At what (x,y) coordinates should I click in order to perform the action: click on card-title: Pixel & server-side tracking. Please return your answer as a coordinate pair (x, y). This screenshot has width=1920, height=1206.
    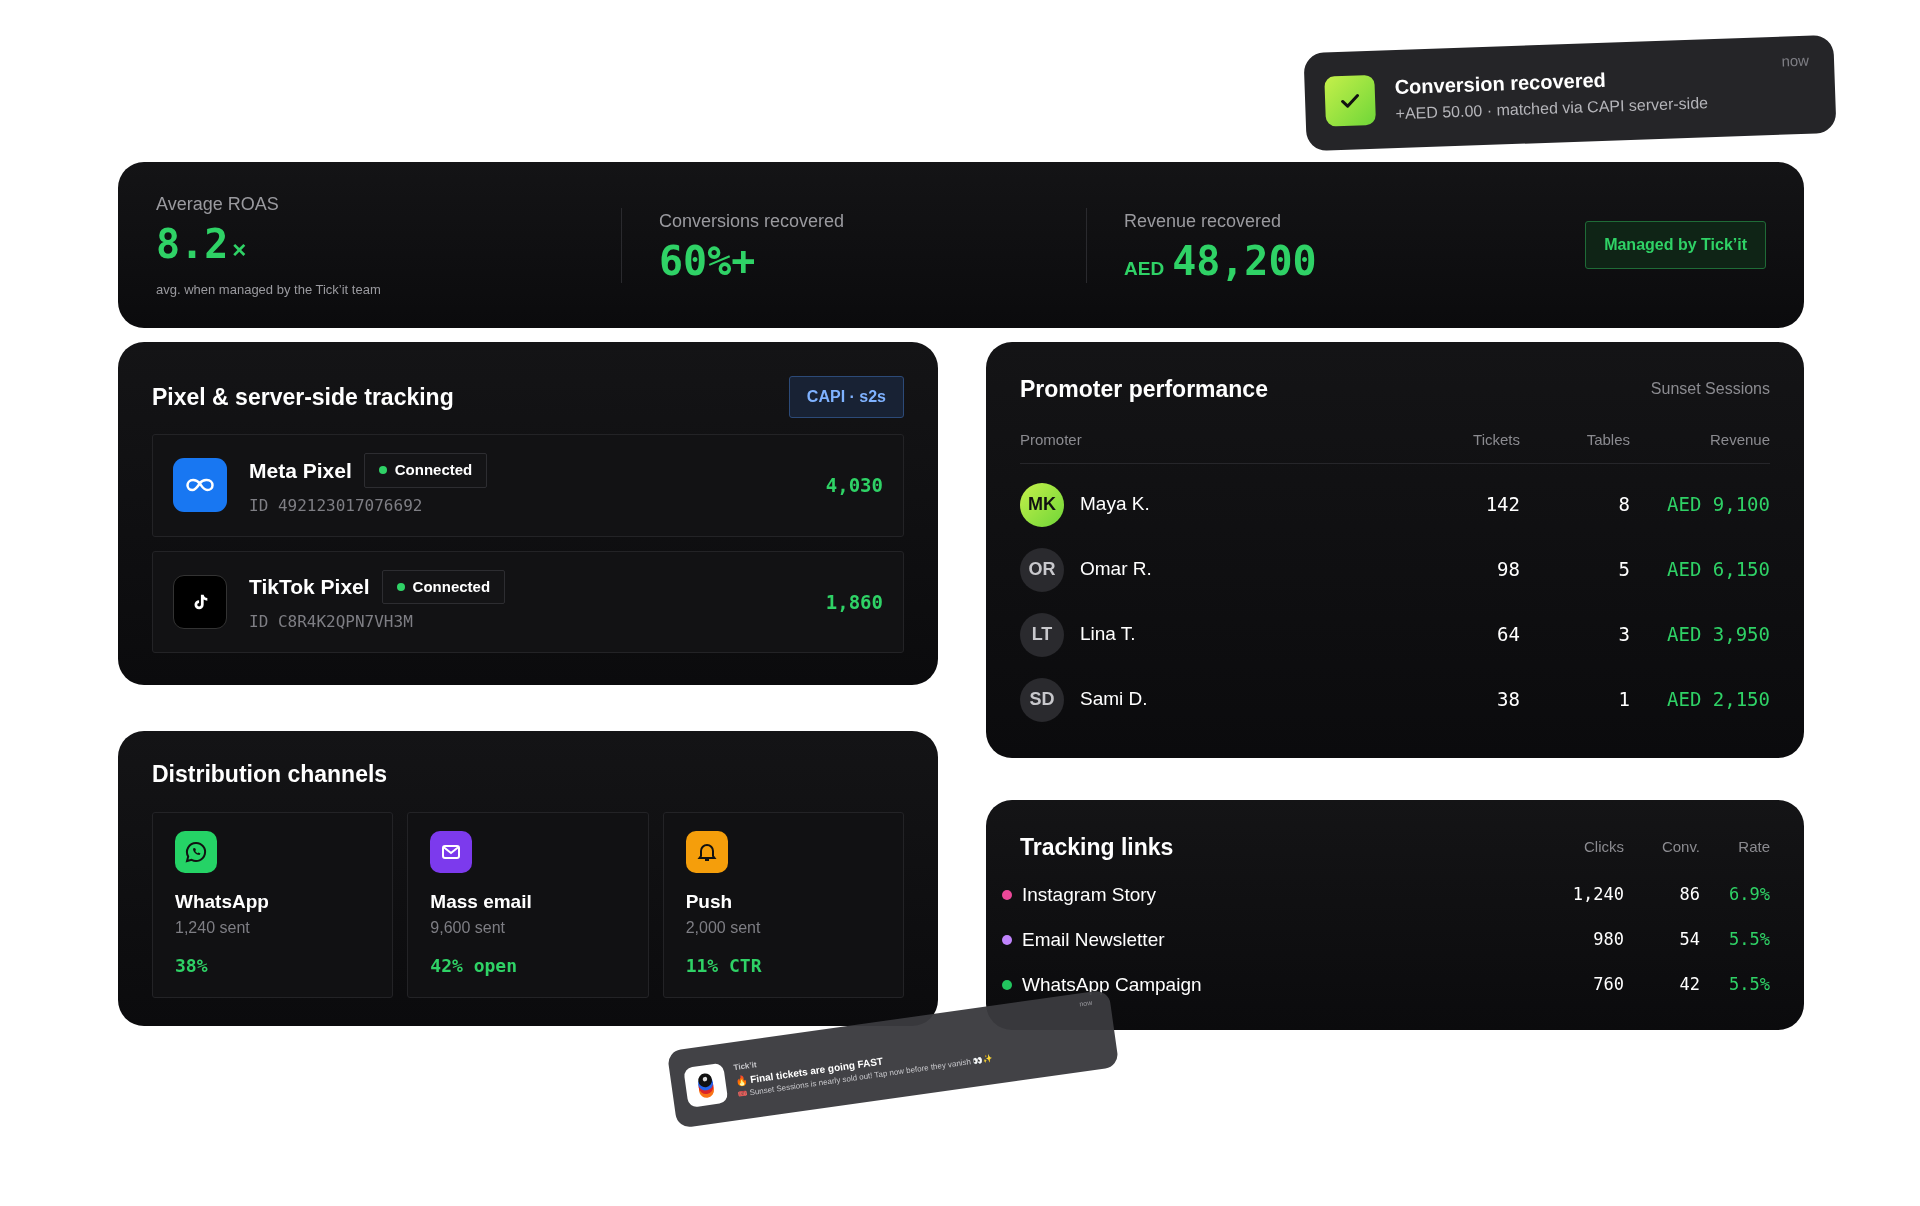
    Looking at the image, I should click on (303, 397).